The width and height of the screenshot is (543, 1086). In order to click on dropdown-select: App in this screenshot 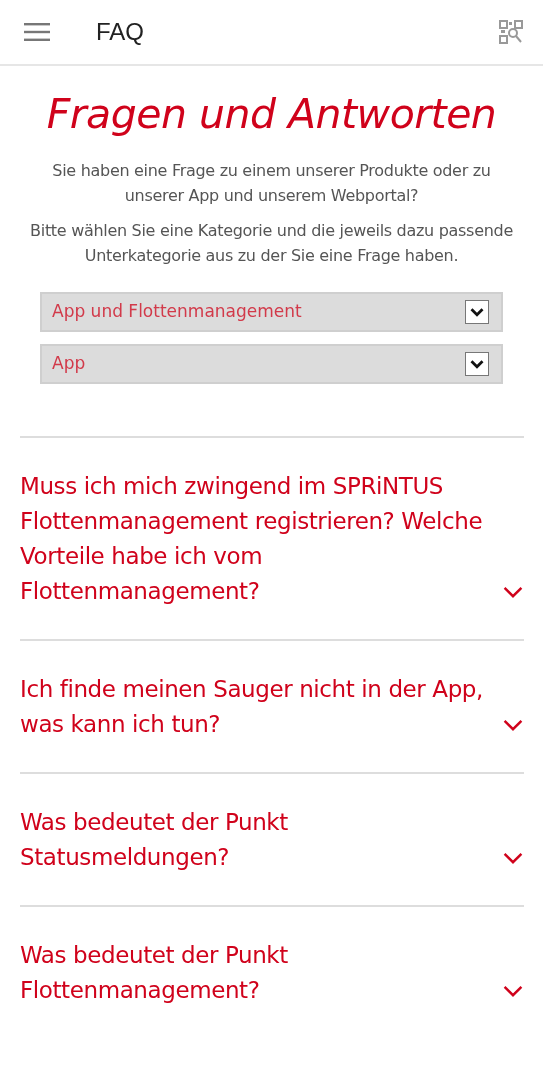, I will do `click(271, 363)`.